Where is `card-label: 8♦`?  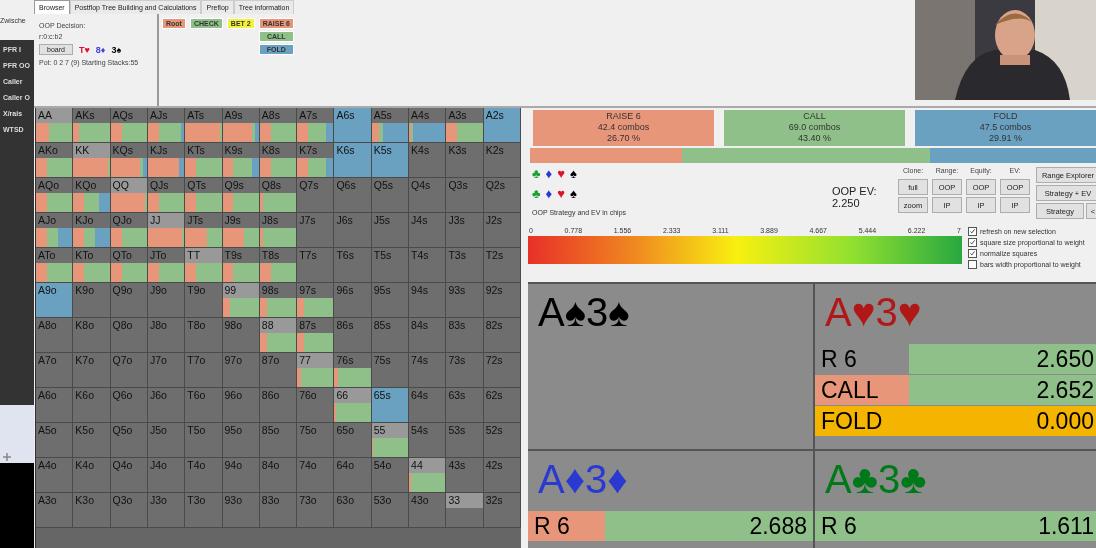
card-label: 8♦ is located at coordinates (100, 49).